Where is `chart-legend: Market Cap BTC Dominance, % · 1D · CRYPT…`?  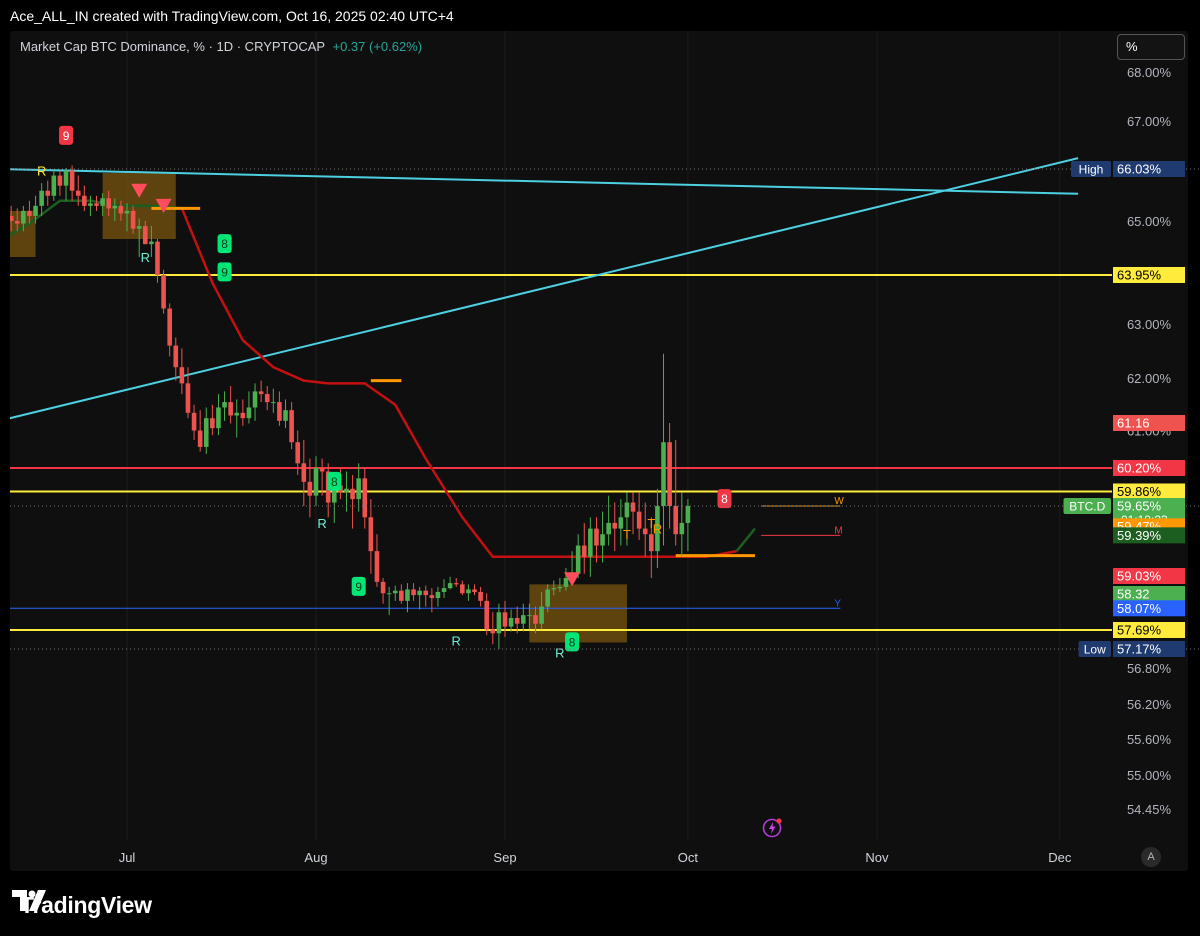 chart-legend: Market Cap BTC Dominance, % · 1D · CRYPT… is located at coordinates (221, 46).